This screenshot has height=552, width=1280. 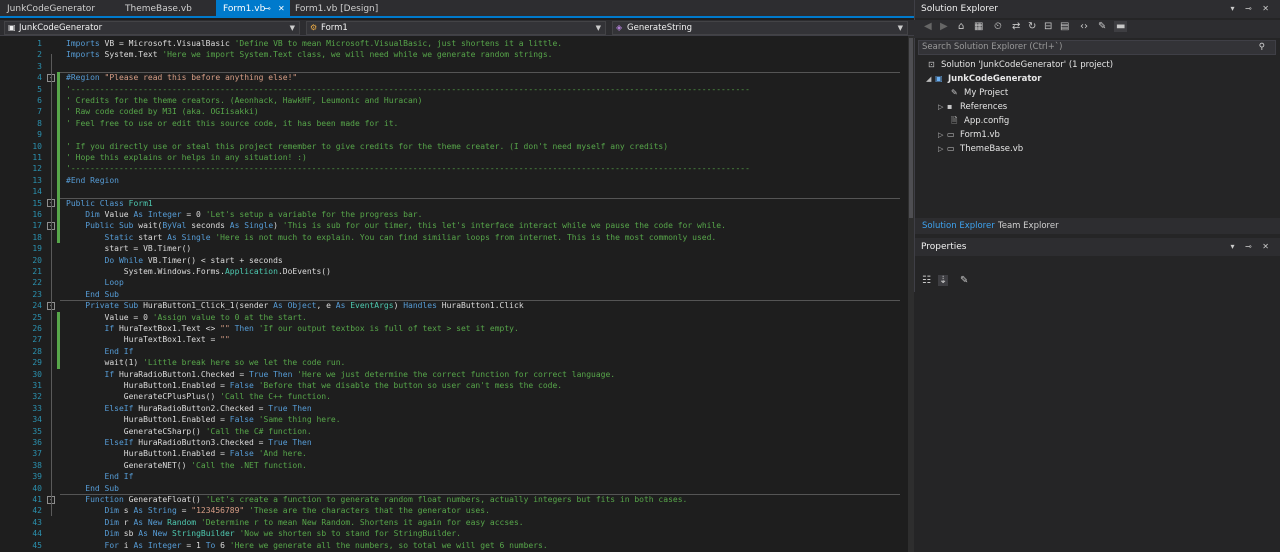 What do you see at coordinates (1064, 26) in the screenshot?
I see `show-all-files-icon: ▤` at bounding box center [1064, 26].